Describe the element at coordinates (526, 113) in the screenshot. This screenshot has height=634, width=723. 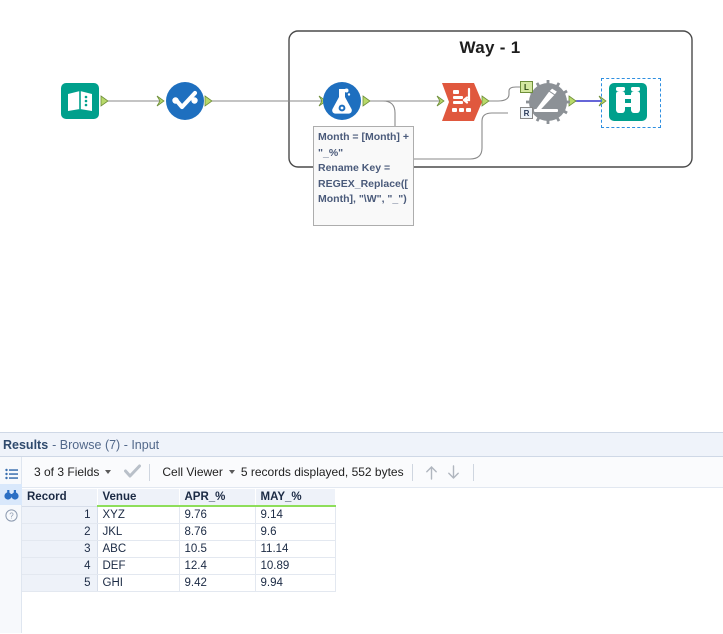
I see `anchor-label-right: R` at that location.